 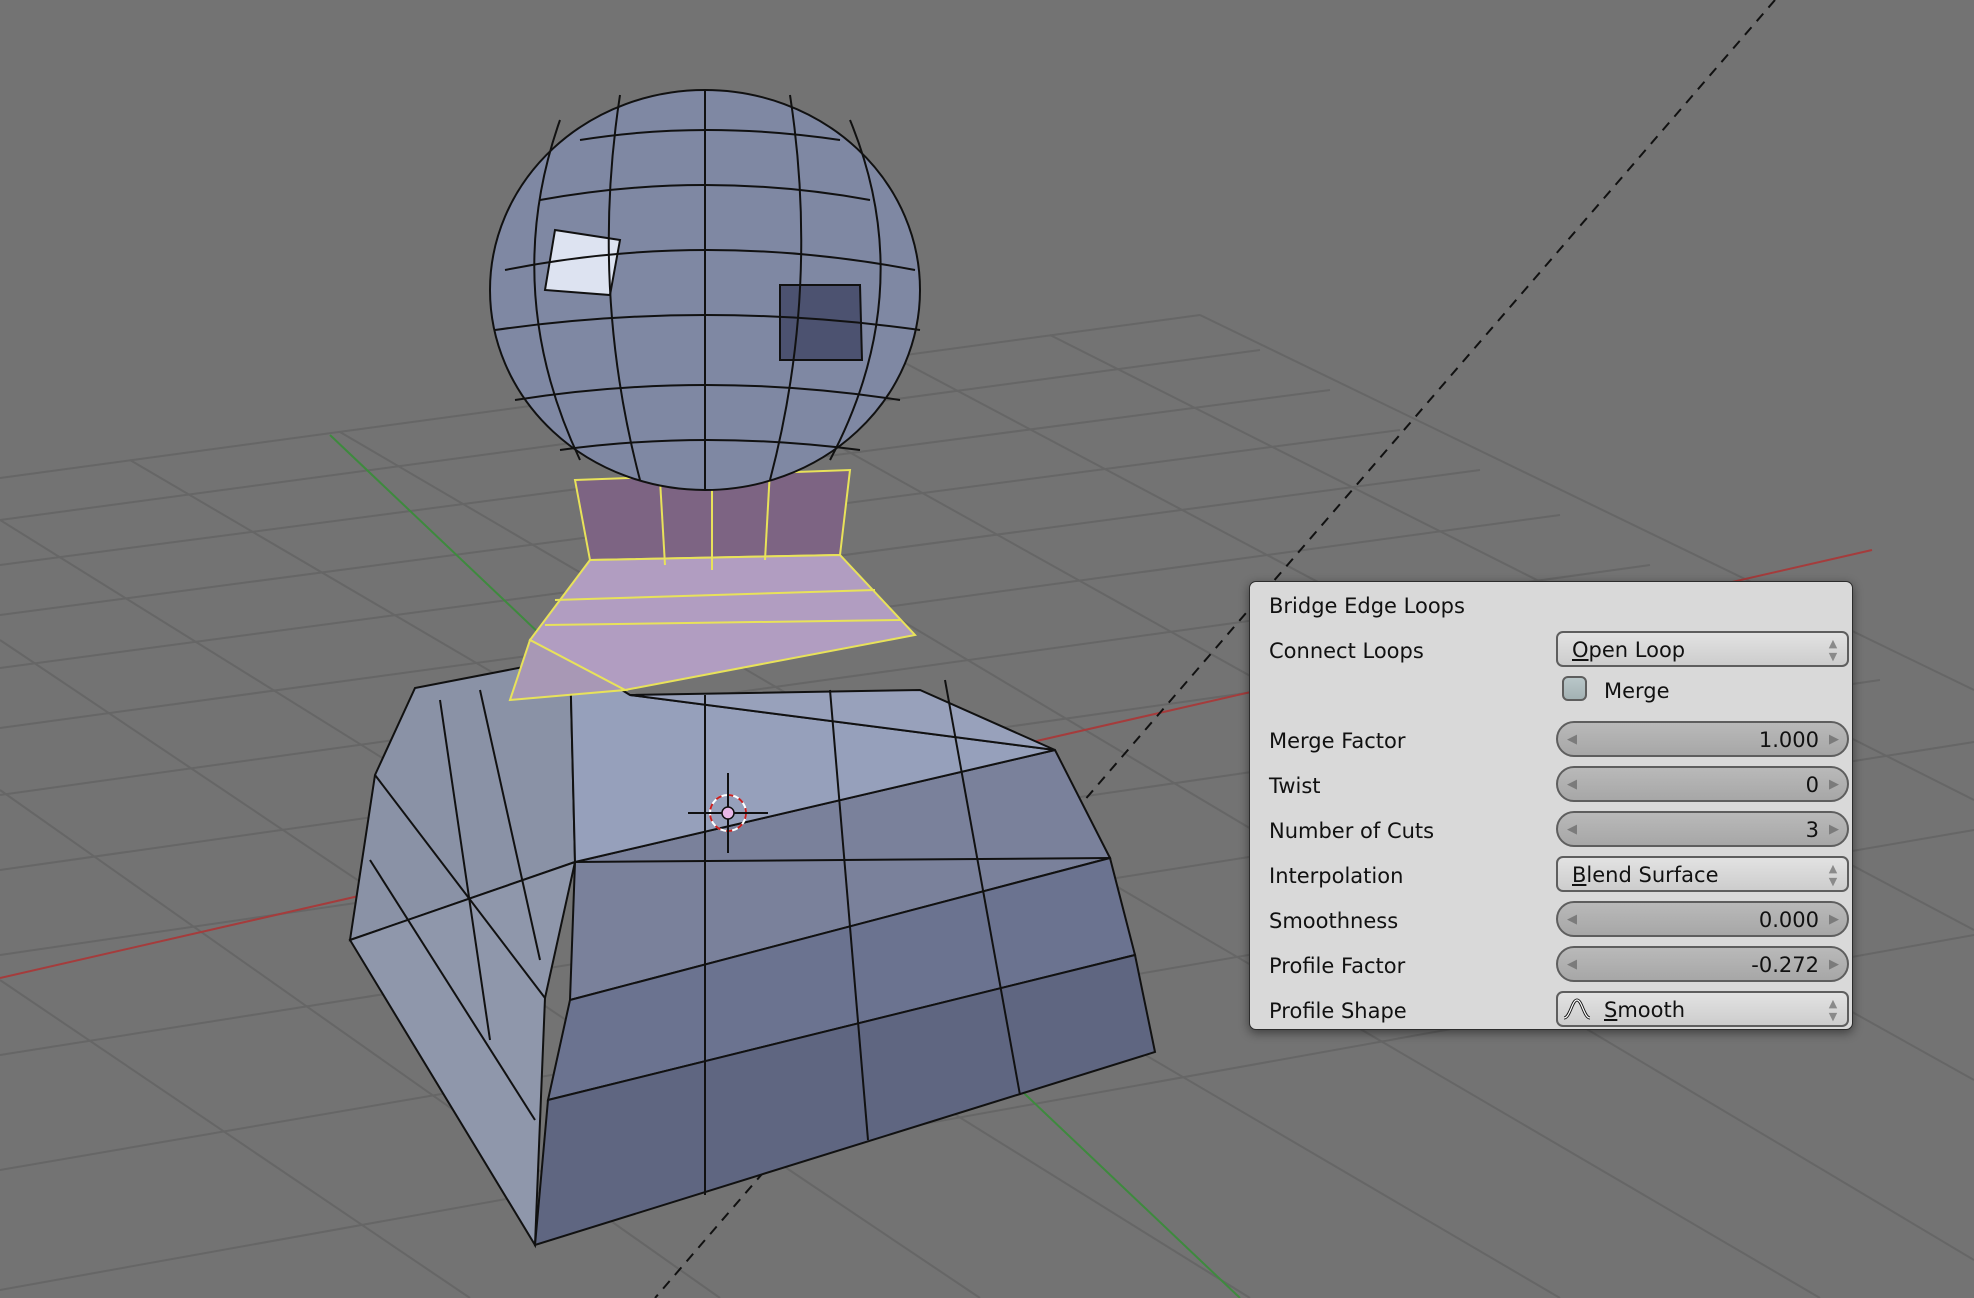 What do you see at coordinates (1651, 1010) in the screenshot?
I see `value-rest: mooth` at bounding box center [1651, 1010].